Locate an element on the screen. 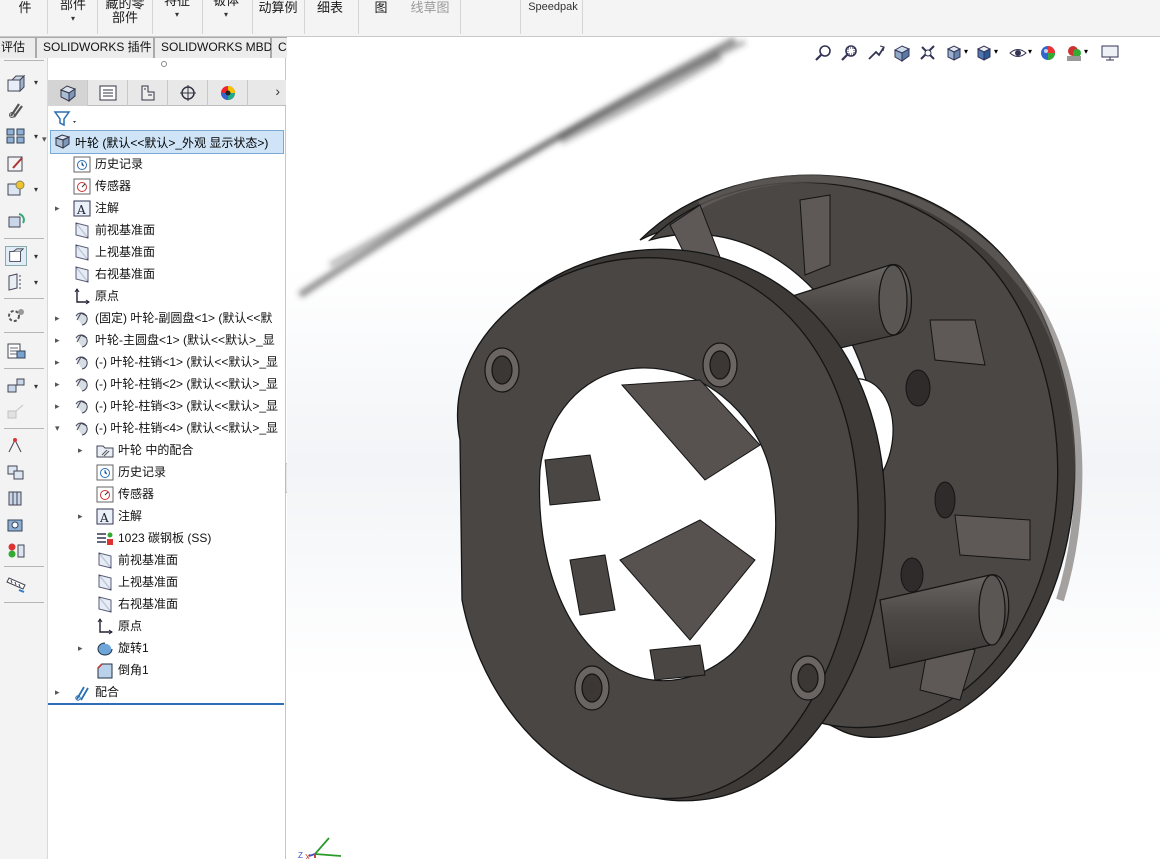 This screenshot has width=1160, height=859. chevron-right-icon: › is located at coordinates (277, 91).